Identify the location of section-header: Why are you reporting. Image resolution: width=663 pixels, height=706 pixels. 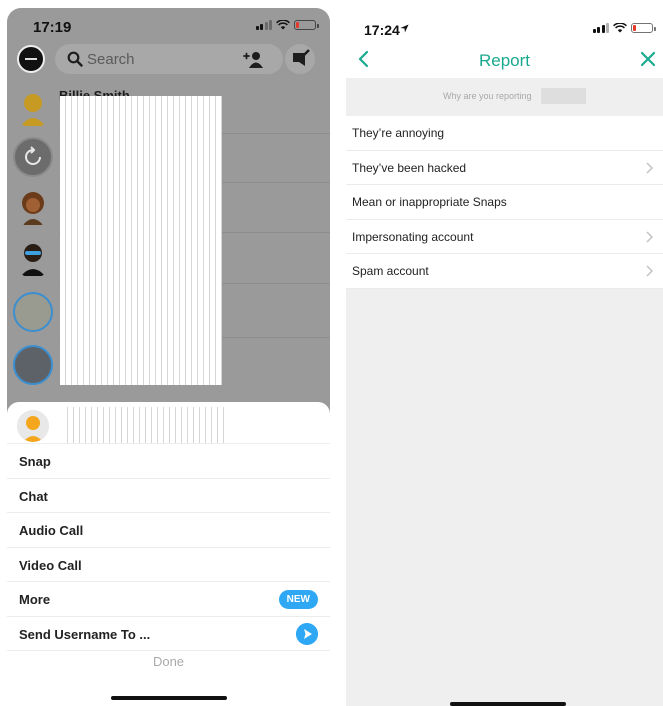
(504, 97).